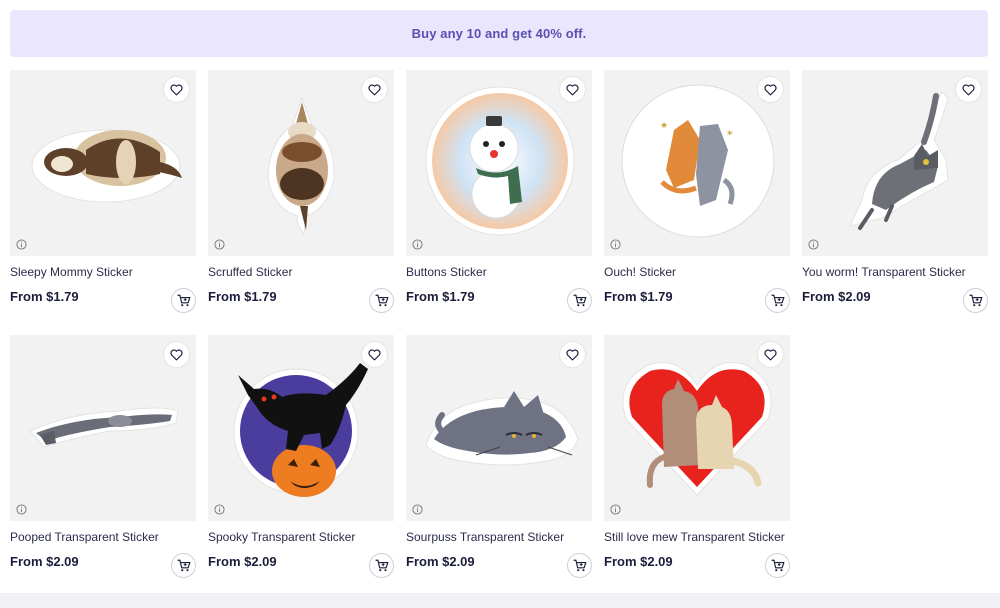 The height and width of the screenshot is (608, 1000). I want to click on product-card: Sourpuss Transparent Sticker From $2.09, so click(499, 460).